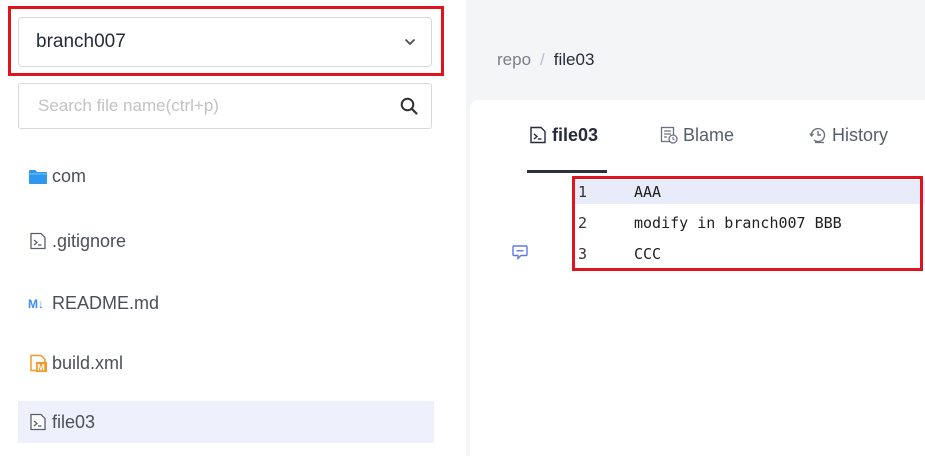  Describe the element at coordinates (409, 106) in the screenshot. I see `search-icon` at that location.